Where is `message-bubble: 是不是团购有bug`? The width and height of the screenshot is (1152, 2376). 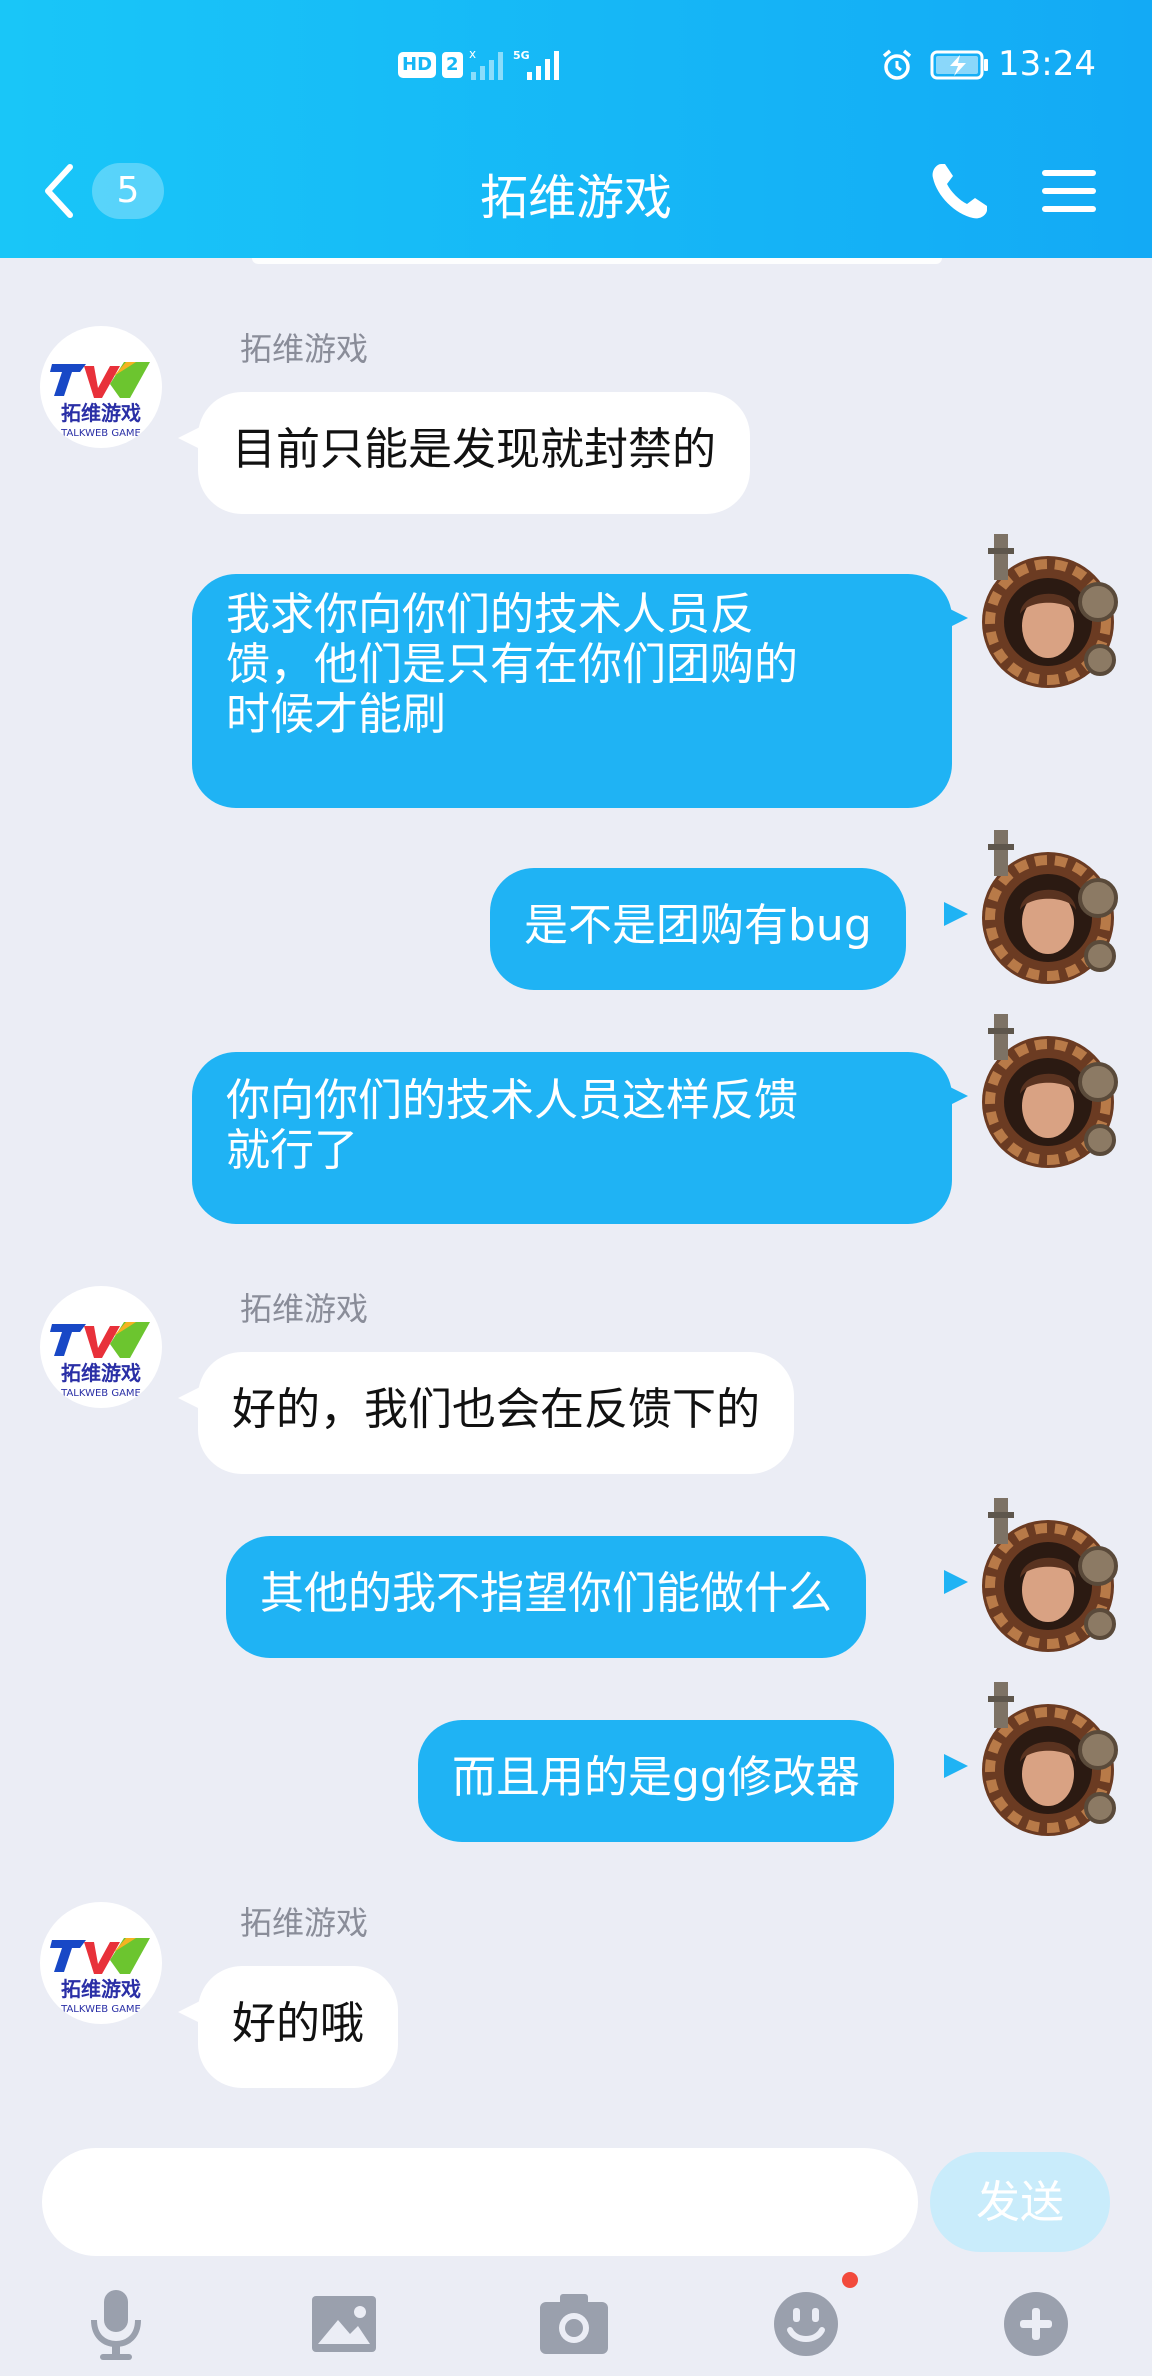
message-bubble: 是不是团购有bug is located at coordinates (698, 929).